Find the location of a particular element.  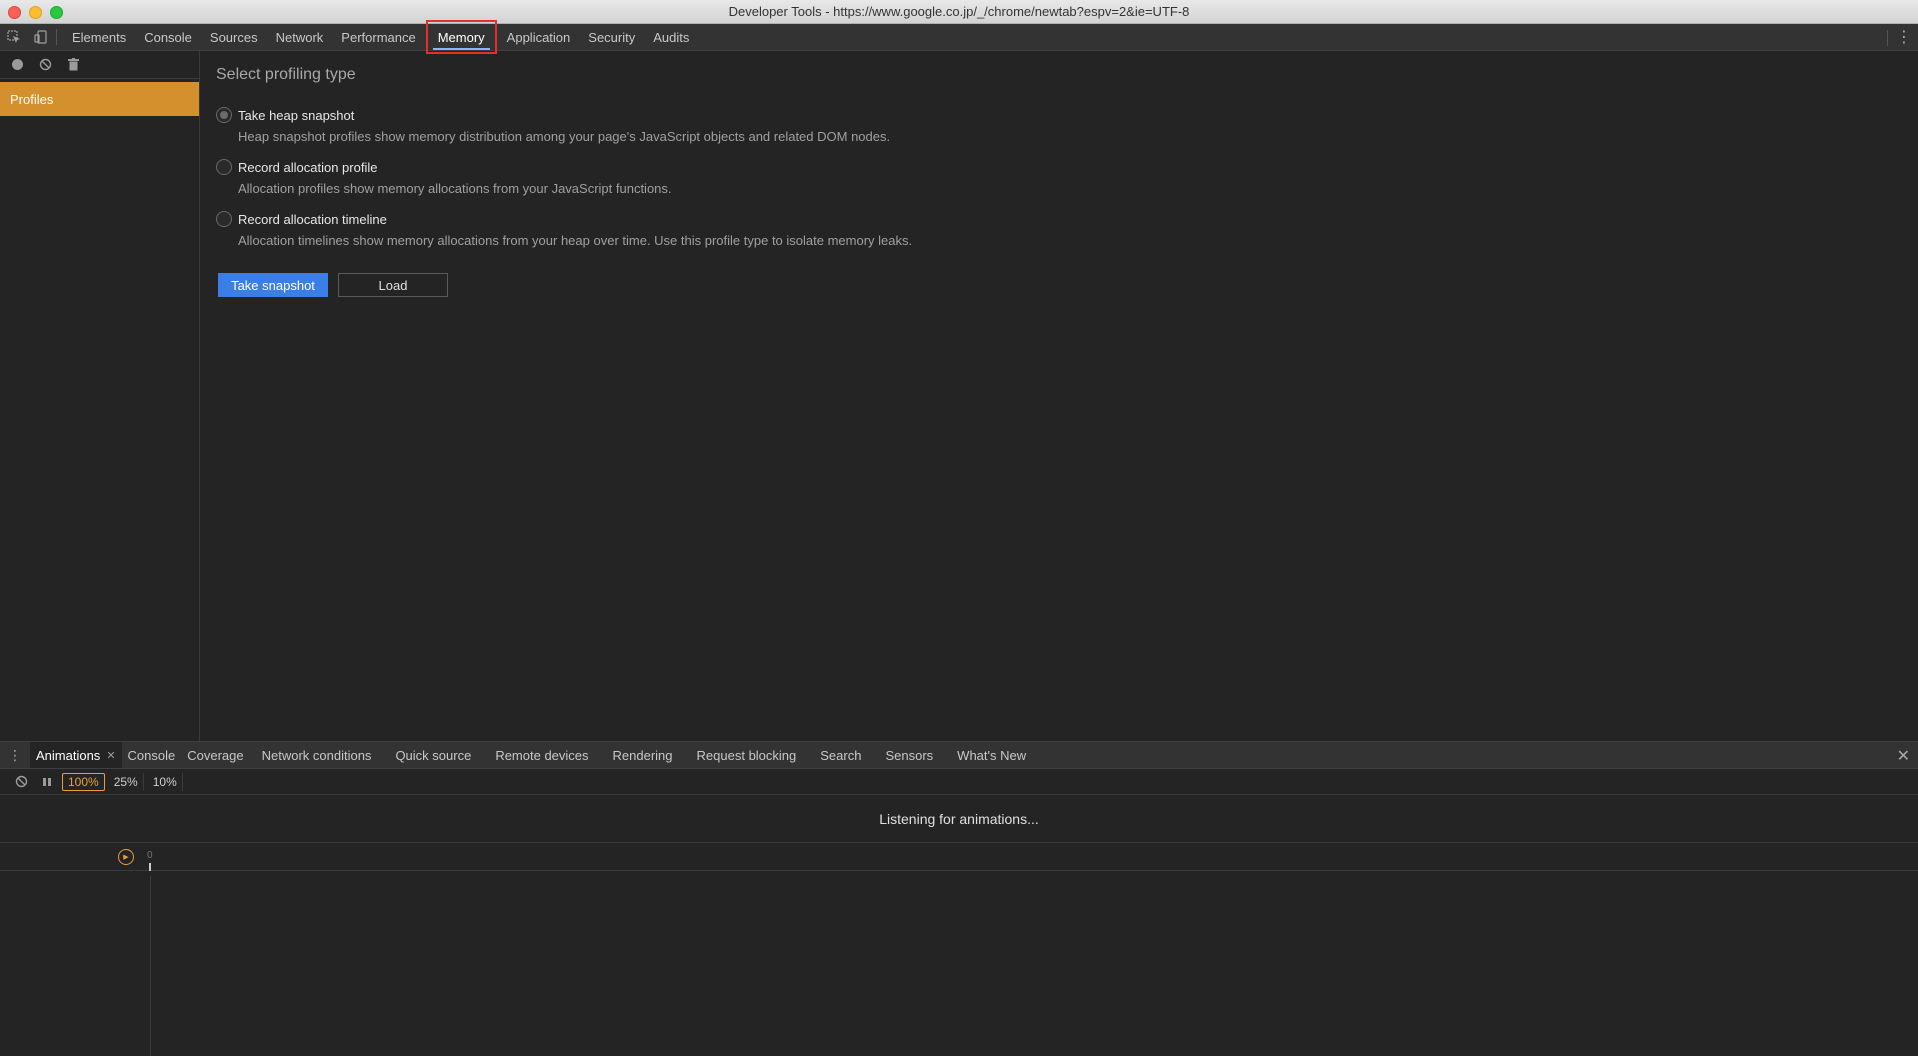

record-icon is located at coordinates (17, 64).